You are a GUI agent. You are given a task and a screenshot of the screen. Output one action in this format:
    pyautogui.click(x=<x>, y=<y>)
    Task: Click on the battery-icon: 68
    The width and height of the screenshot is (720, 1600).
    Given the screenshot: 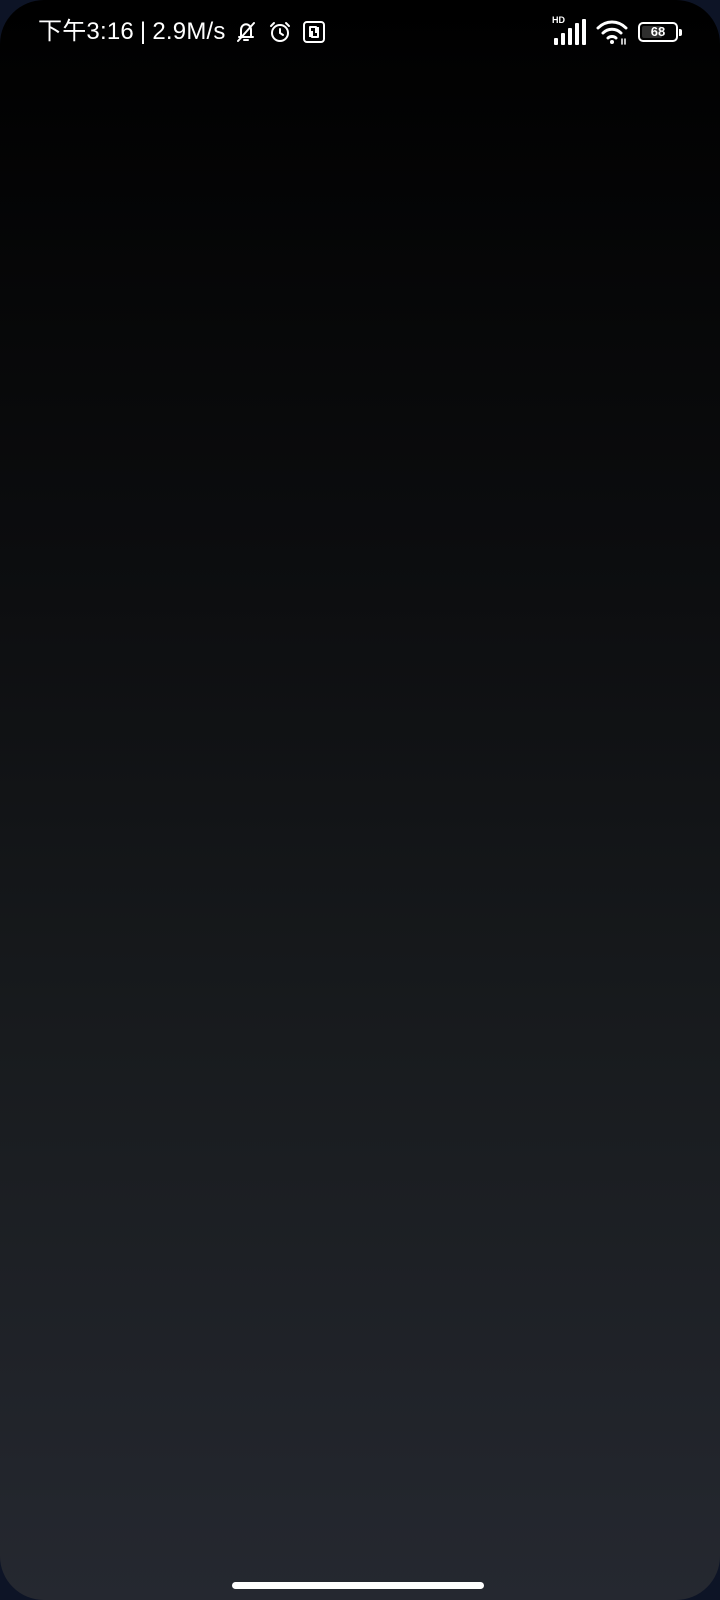 What is the action you would take?
    pyautogui.click(x=660, y=32)
    